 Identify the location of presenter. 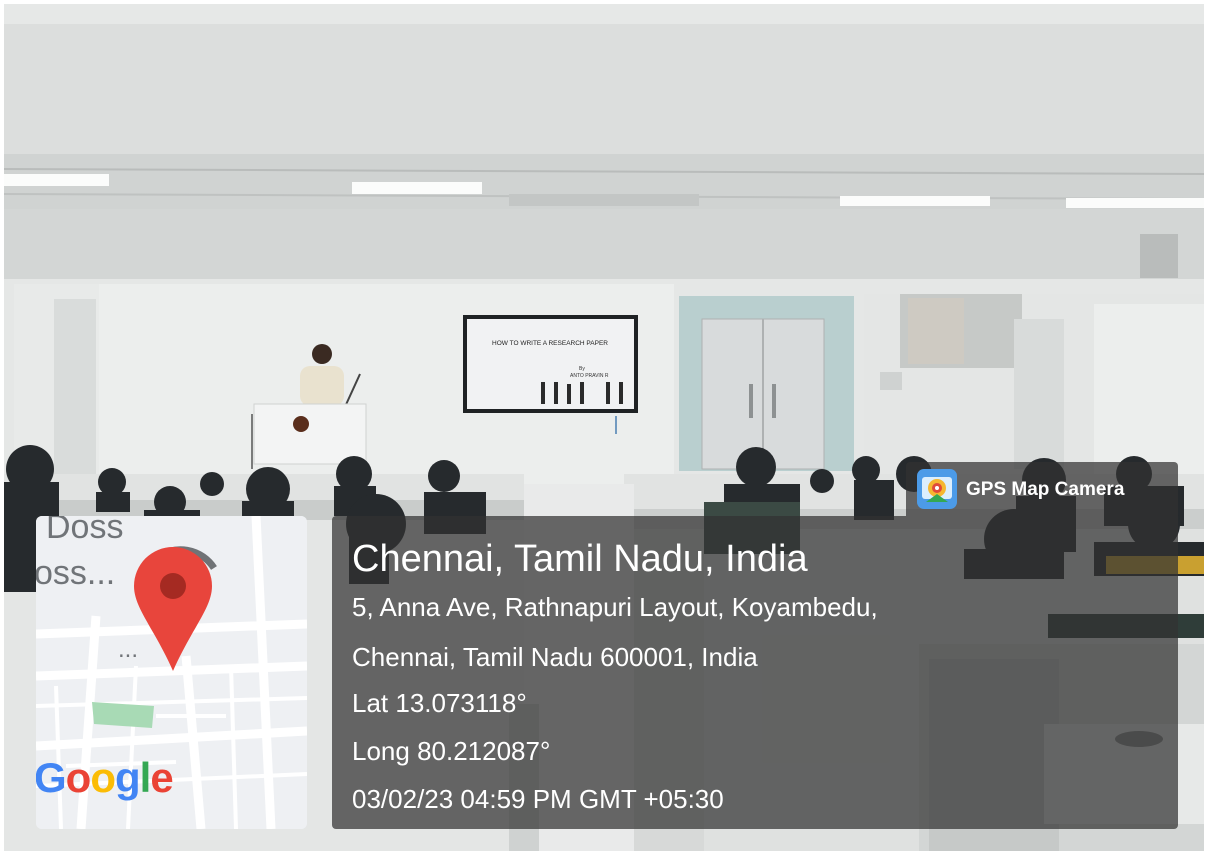
(322, 354).